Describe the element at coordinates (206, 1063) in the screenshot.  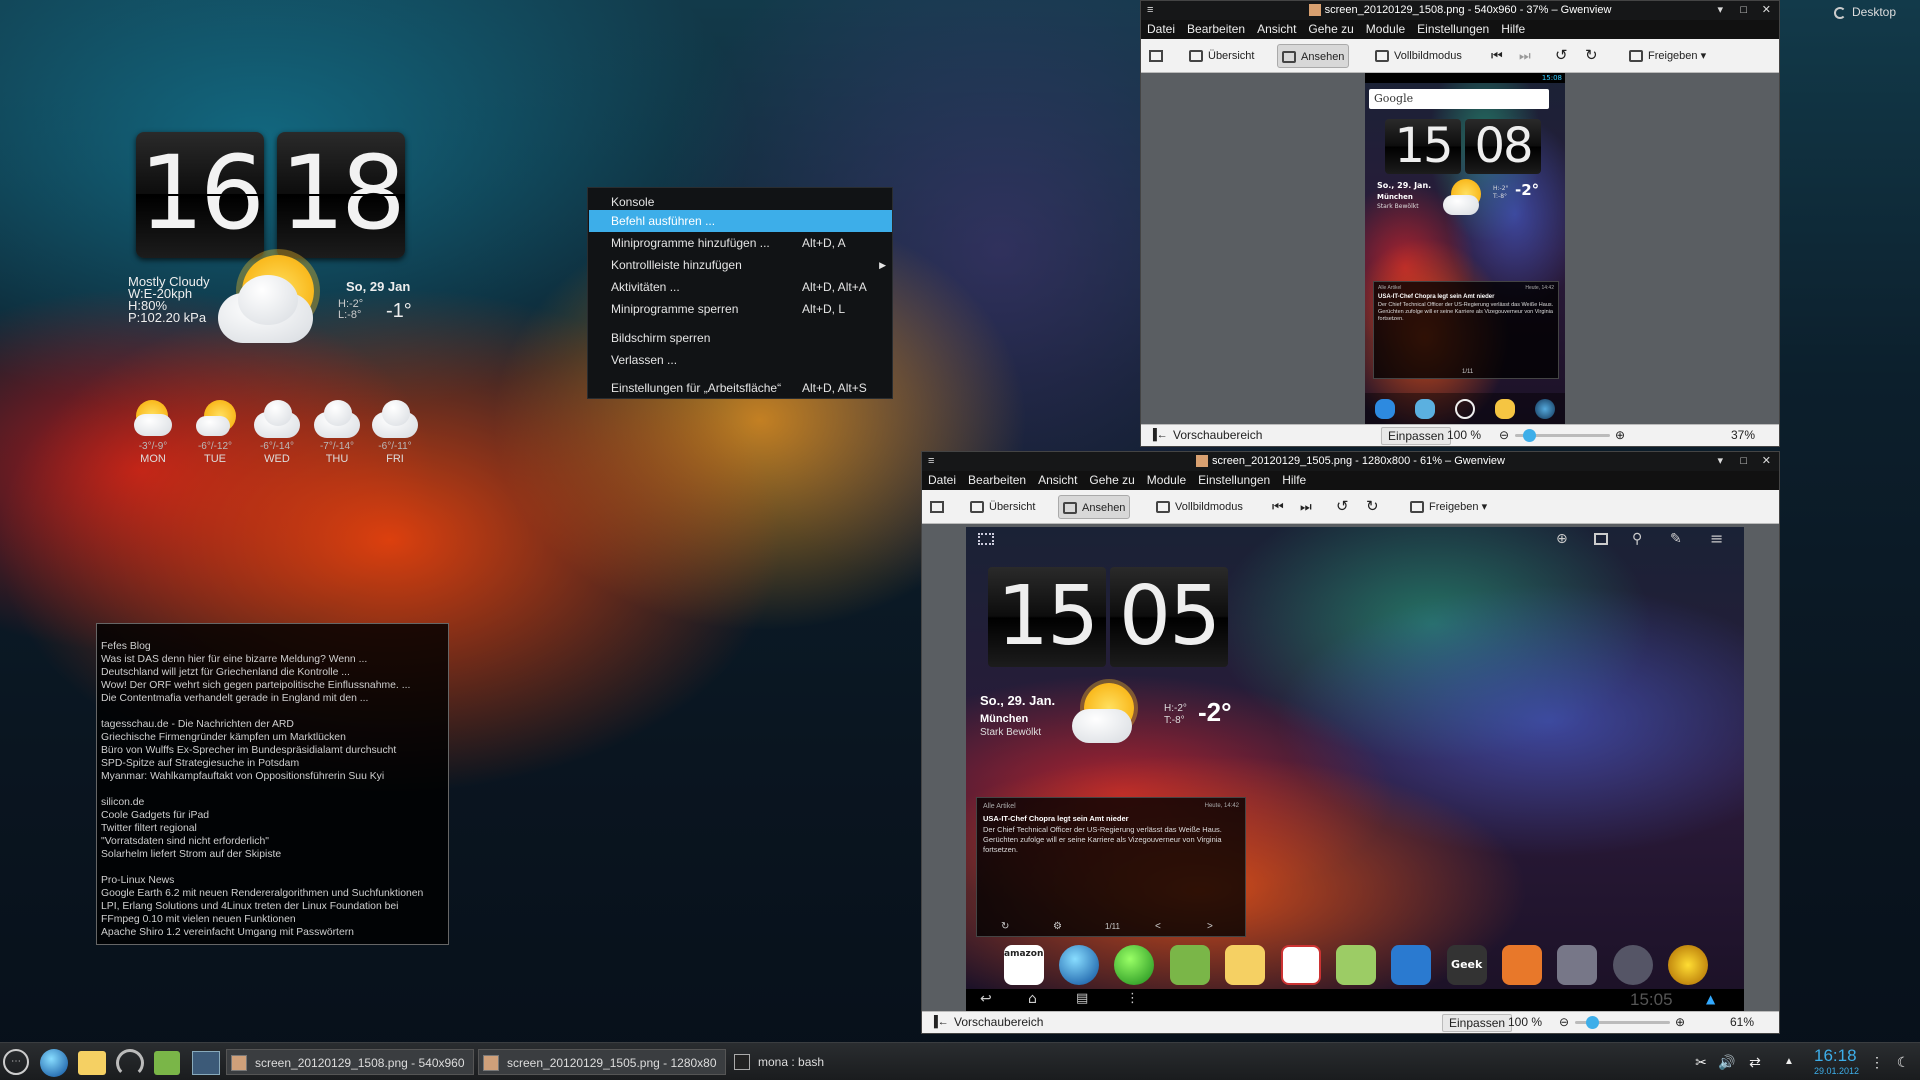
I see `system-settings-icon` at that location.